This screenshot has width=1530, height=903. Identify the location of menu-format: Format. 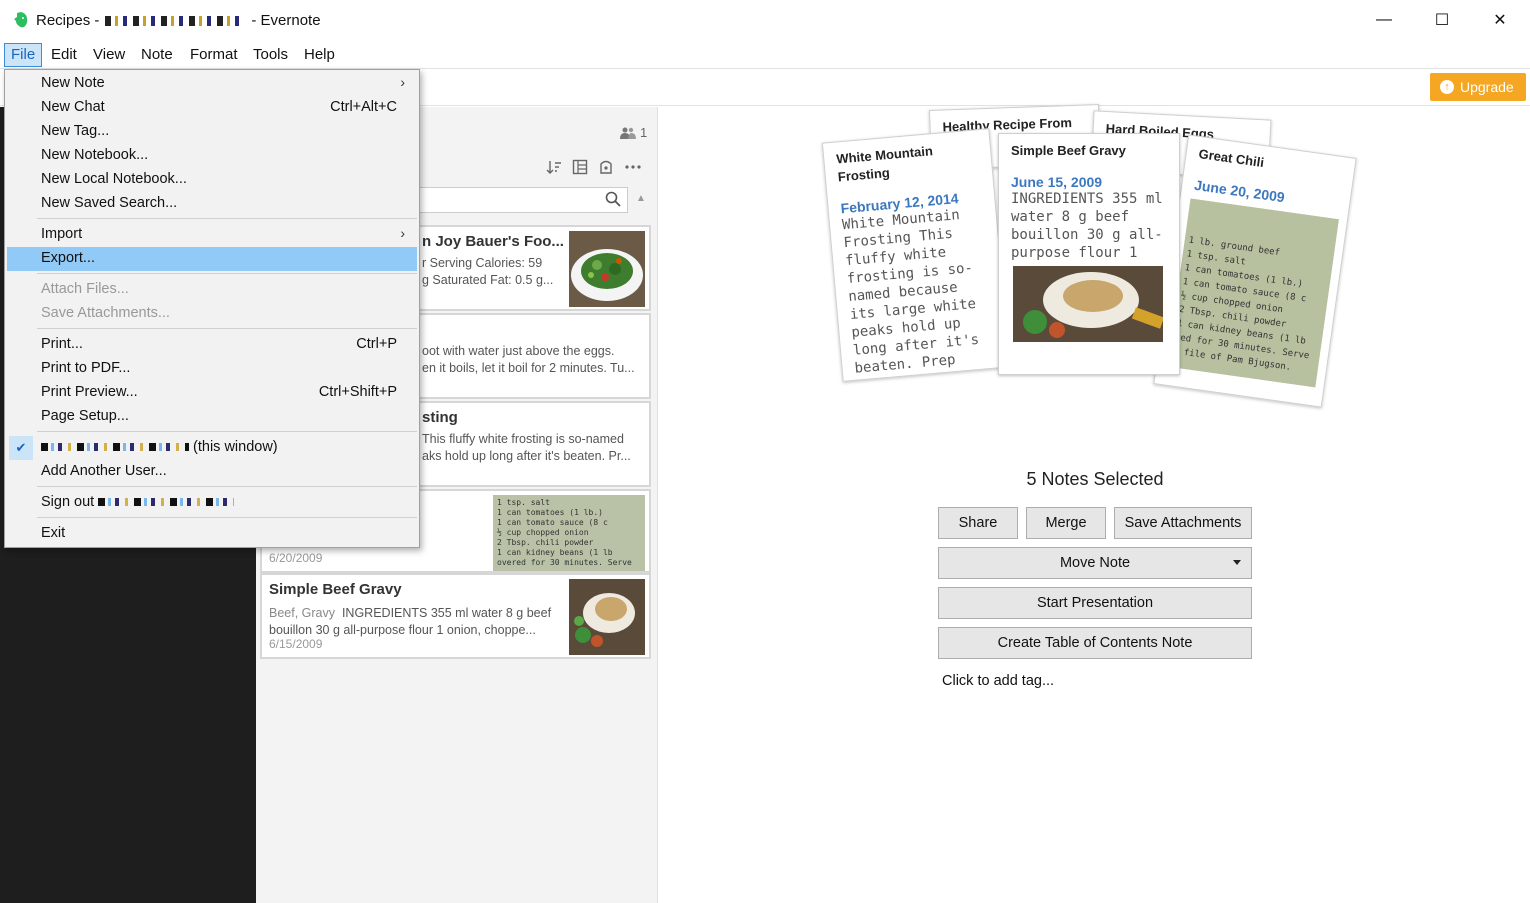
(214, 55).